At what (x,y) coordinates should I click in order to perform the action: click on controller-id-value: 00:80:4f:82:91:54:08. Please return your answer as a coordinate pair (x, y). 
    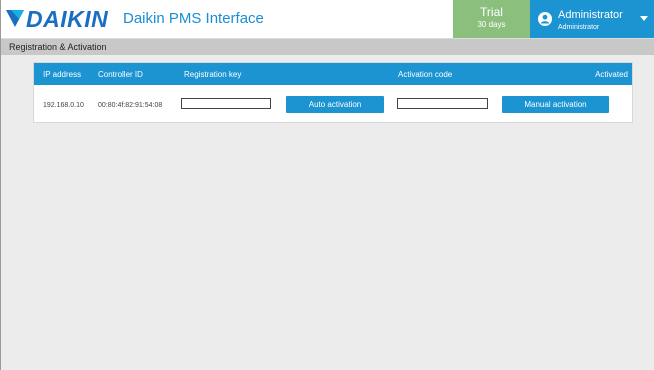
    Looking at the image, I should click on (130, 105).